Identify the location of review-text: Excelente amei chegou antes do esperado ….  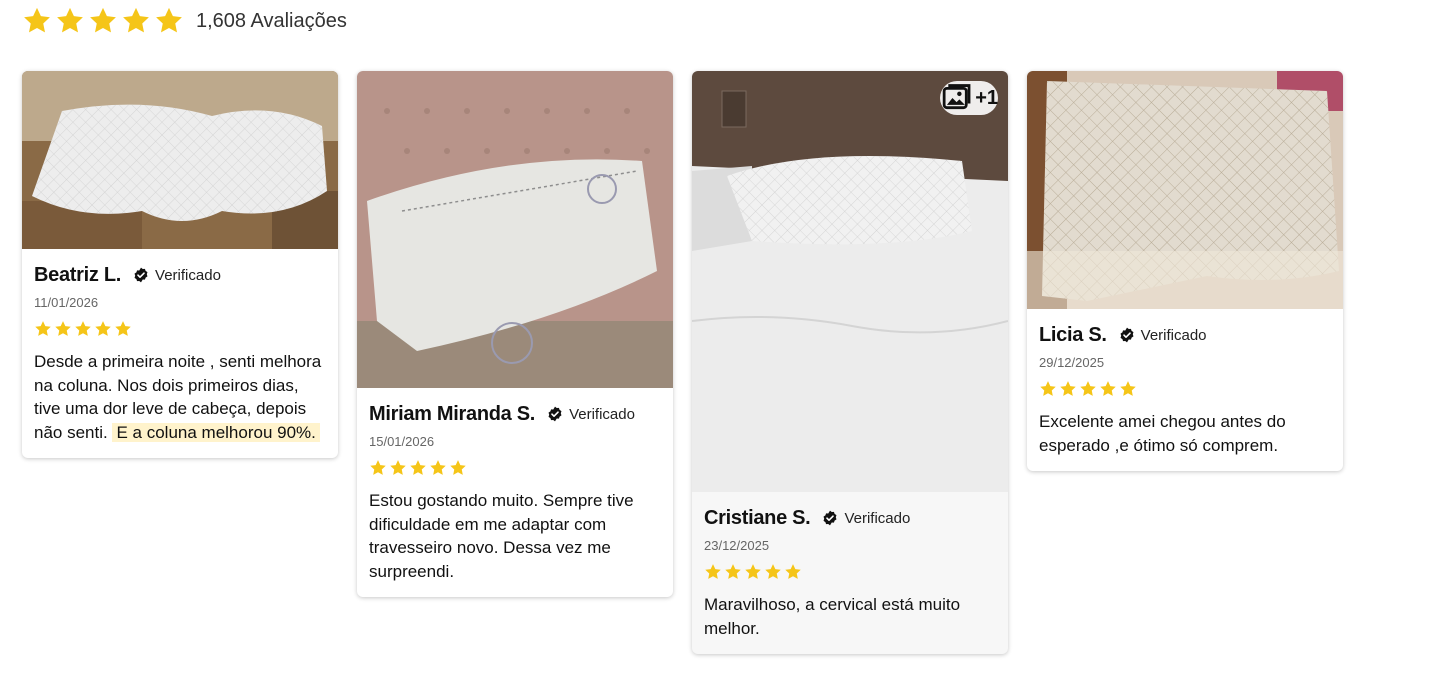
(1162, 433).